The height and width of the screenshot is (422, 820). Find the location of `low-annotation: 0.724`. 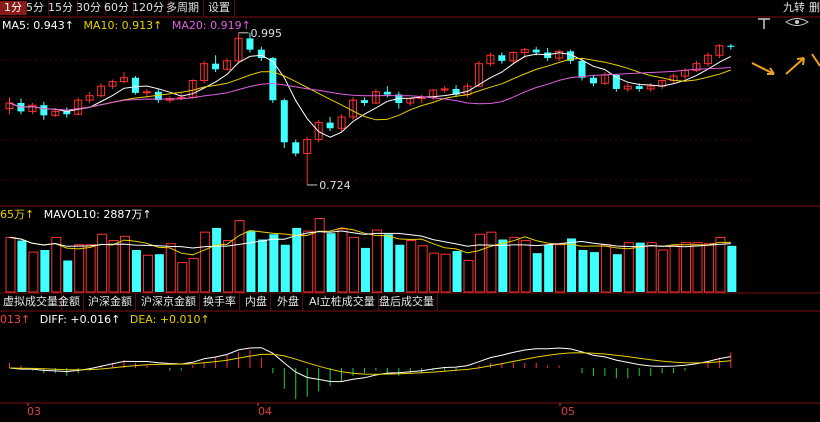

low-annotation: 0.724 is located at coordinates (335, 185).